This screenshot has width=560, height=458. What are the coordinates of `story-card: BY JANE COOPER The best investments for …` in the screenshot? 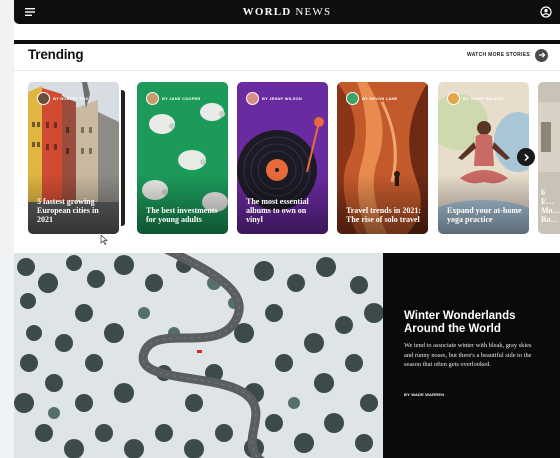 It's located at (182, 158).